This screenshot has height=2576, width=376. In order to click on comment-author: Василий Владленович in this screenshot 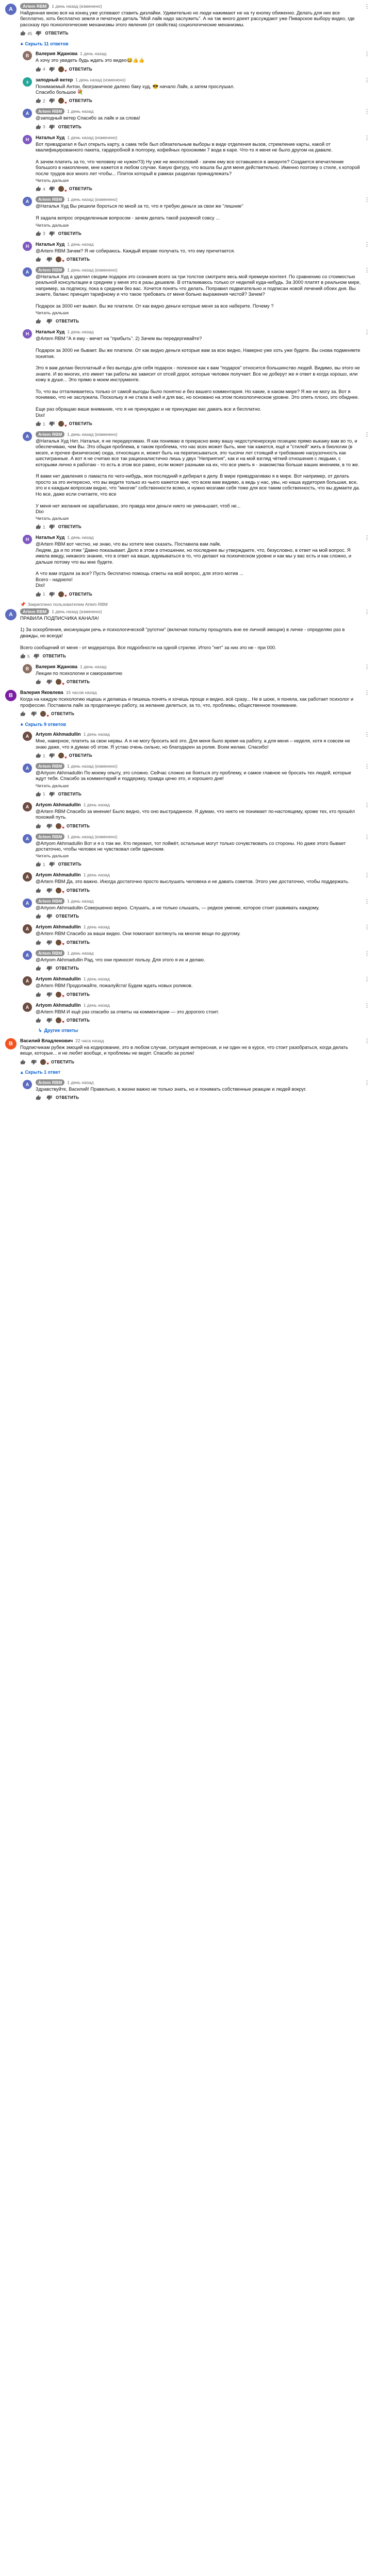, I will do `click(46, 1041)`.